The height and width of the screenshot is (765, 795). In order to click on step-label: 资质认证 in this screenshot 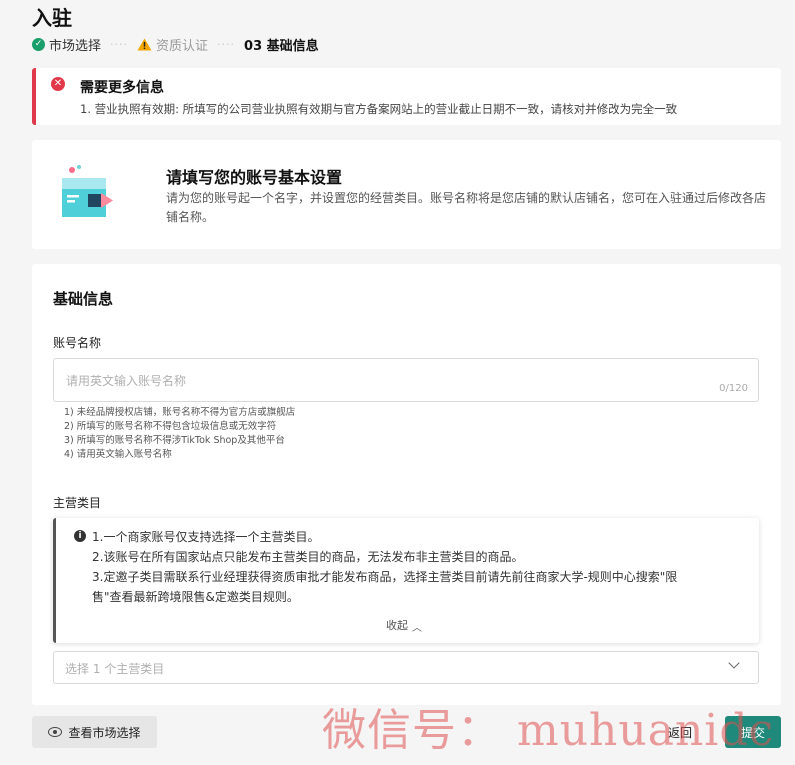, I will do `click(182, 46)`.